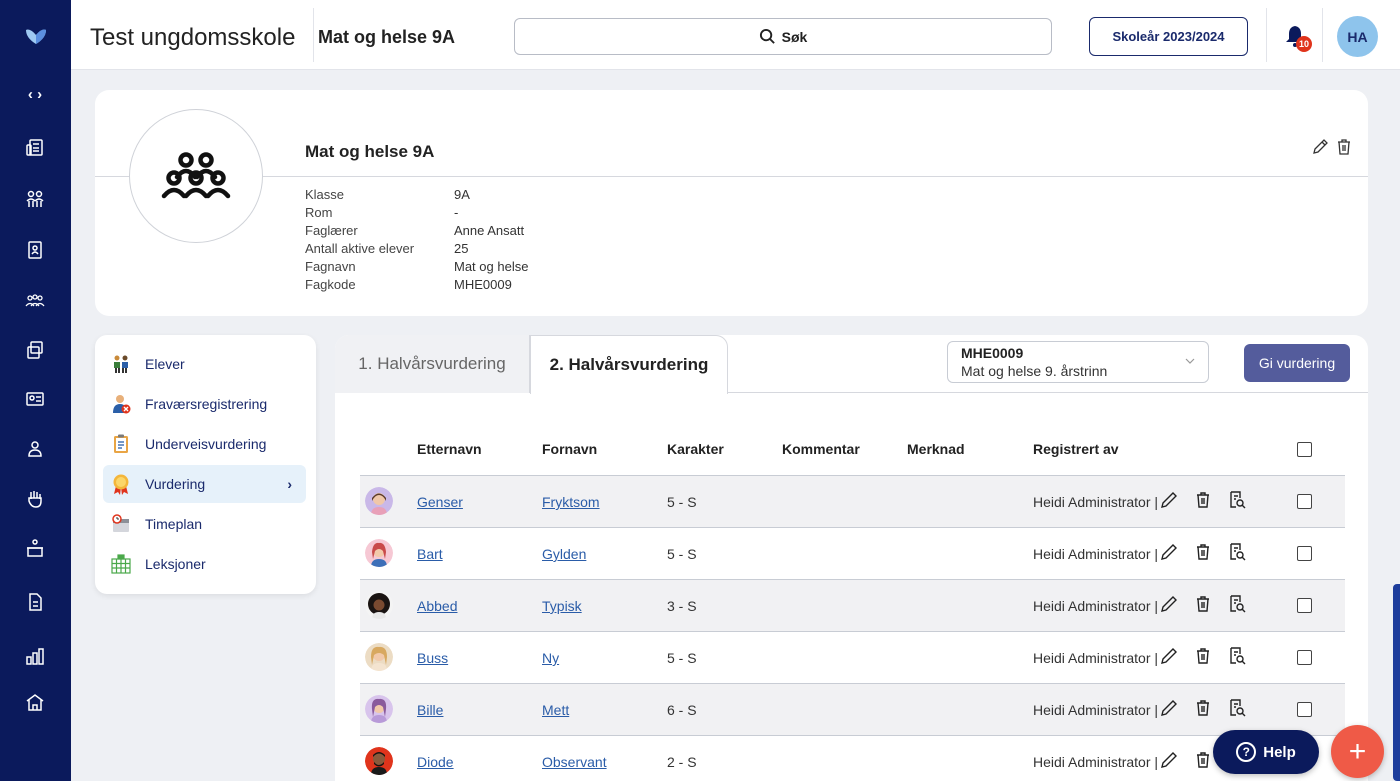 The width and height of the screenshot is (1400, 781). Describe the element at coordinates (330, 266) in the screenshot. I see `detail-label: Fagnavn` at that location.